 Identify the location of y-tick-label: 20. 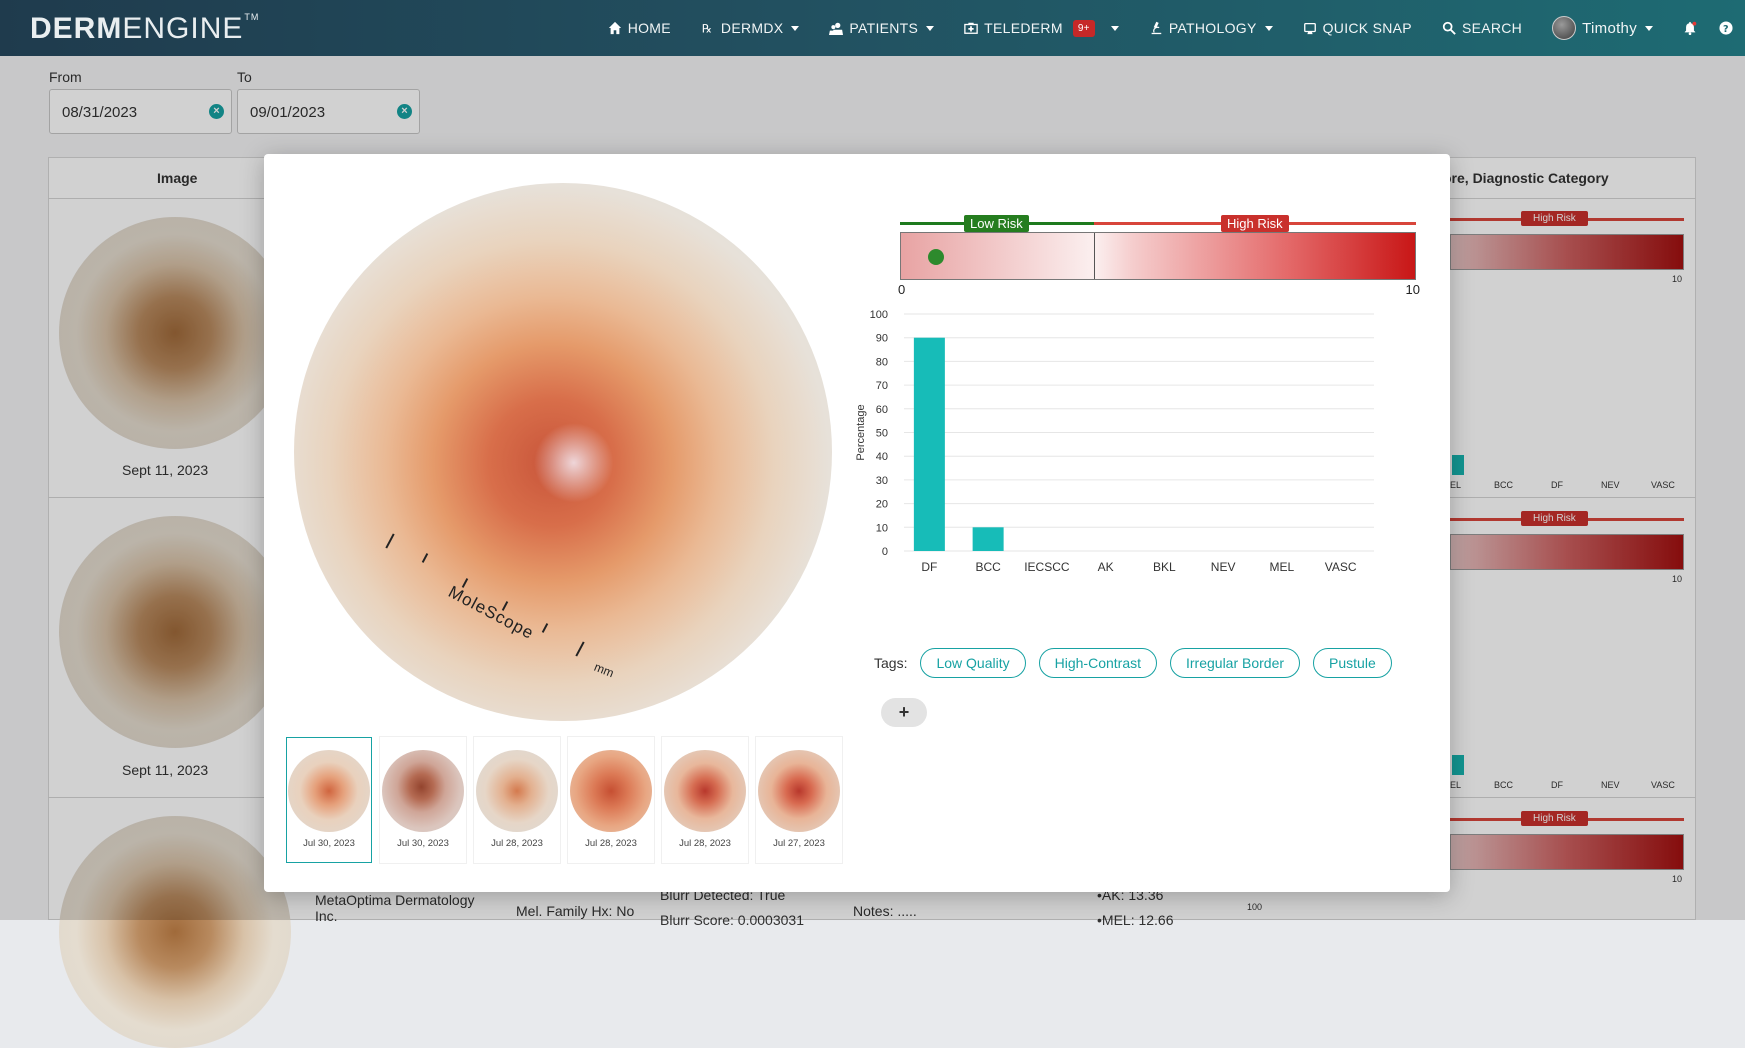
(882, 505).